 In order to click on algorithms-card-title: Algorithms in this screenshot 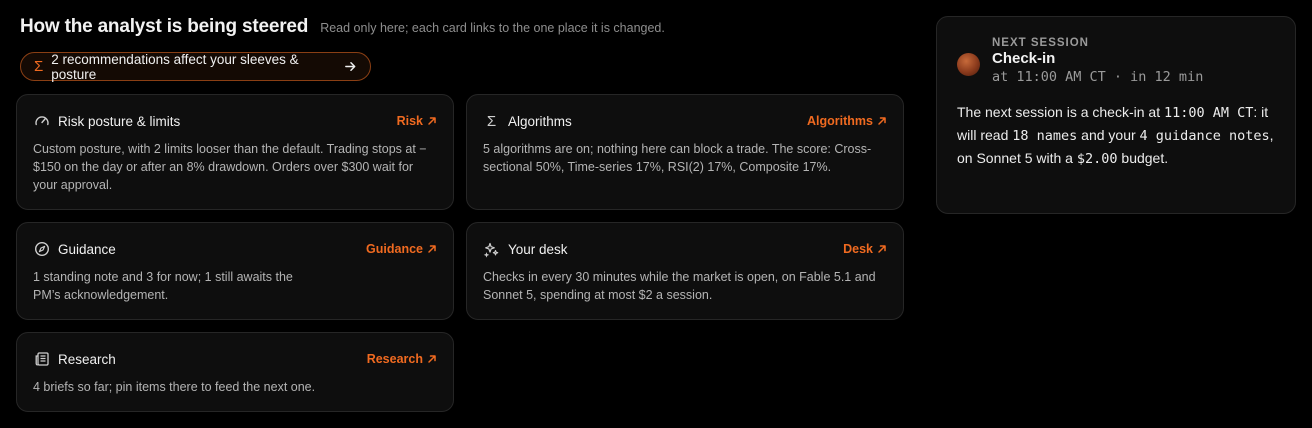, I will do `click(540, 121)`.